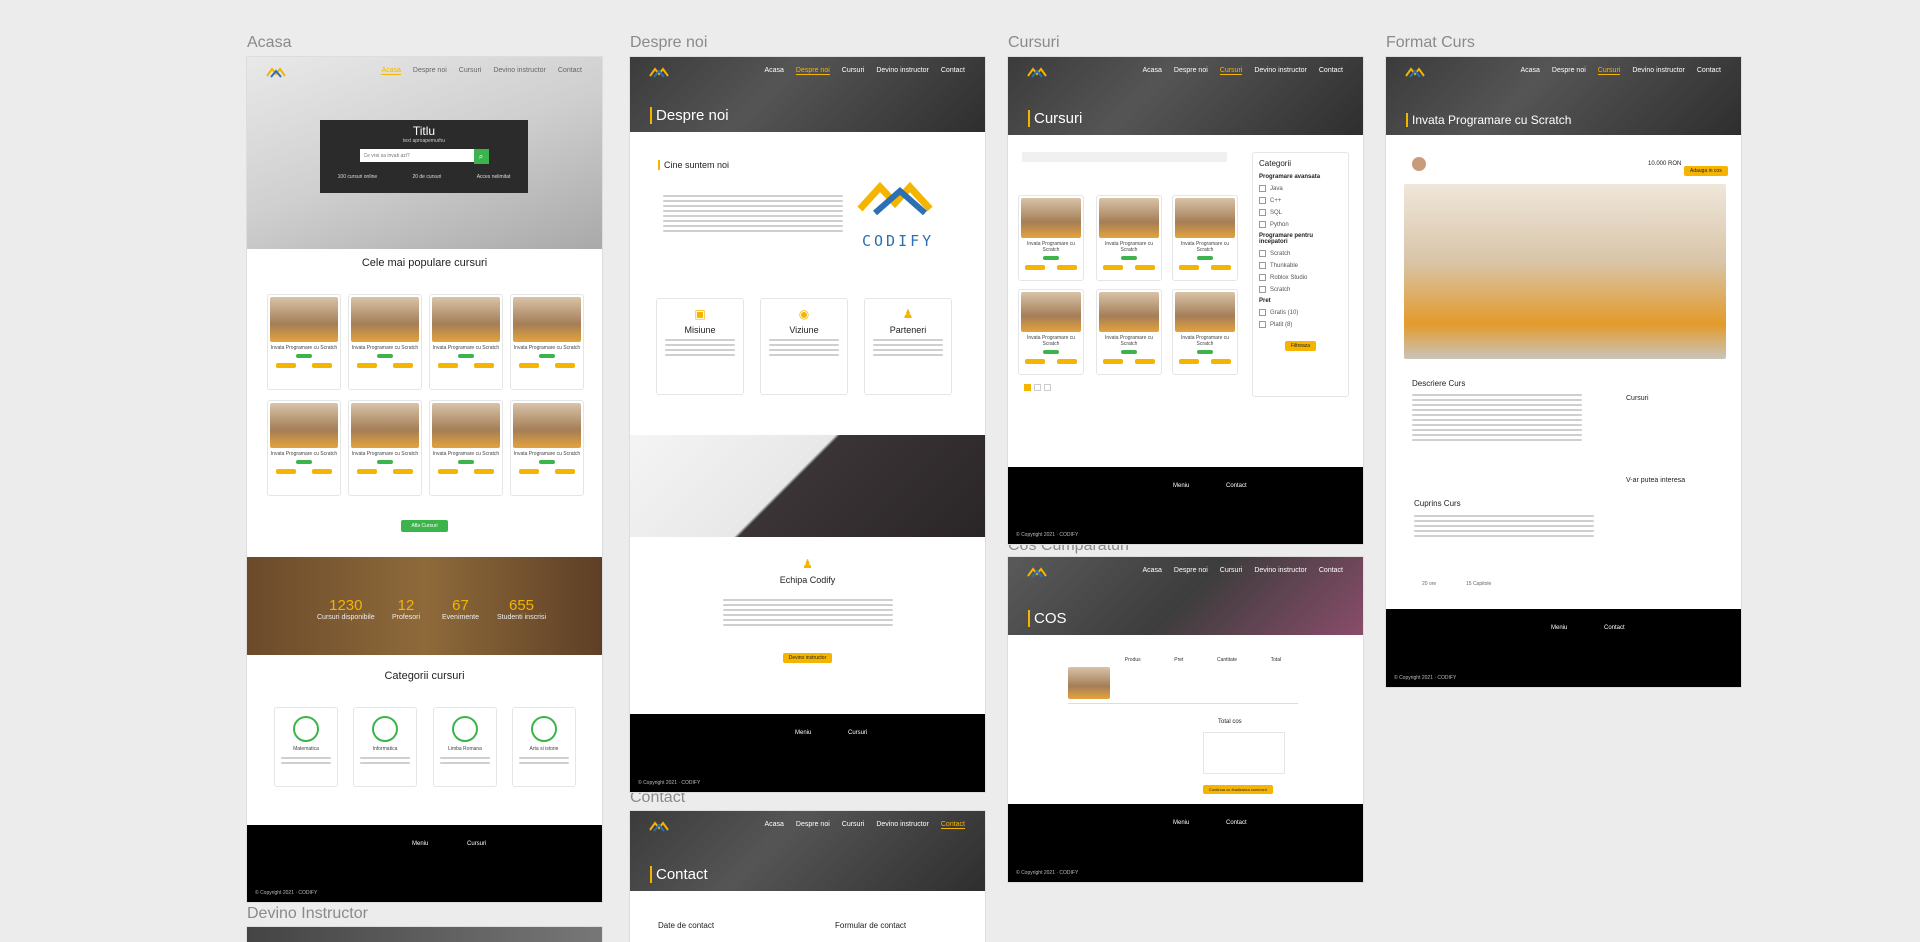  Describe the element at coordinates (1430, 42) in the screenshot. I see `frame-label-format: Format Curs` at that location.